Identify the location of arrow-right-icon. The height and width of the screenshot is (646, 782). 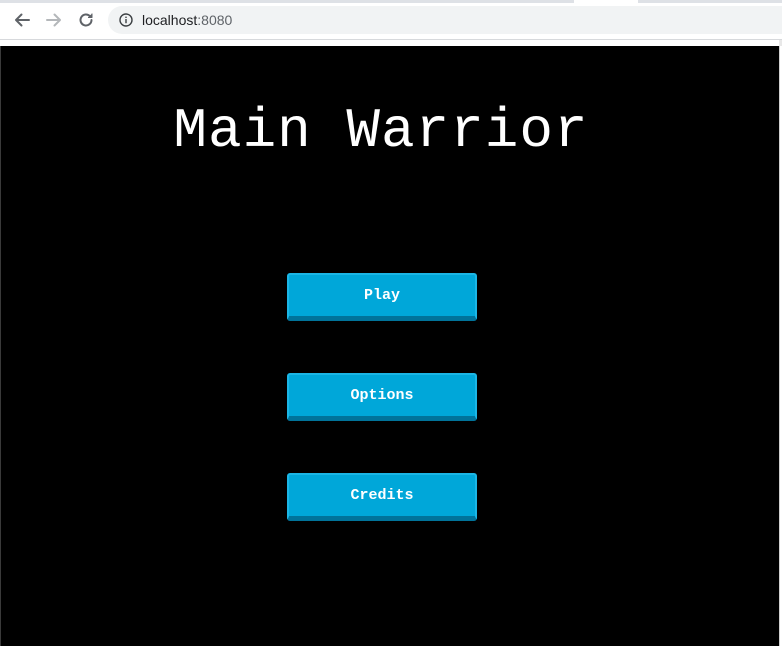
(53, 20).